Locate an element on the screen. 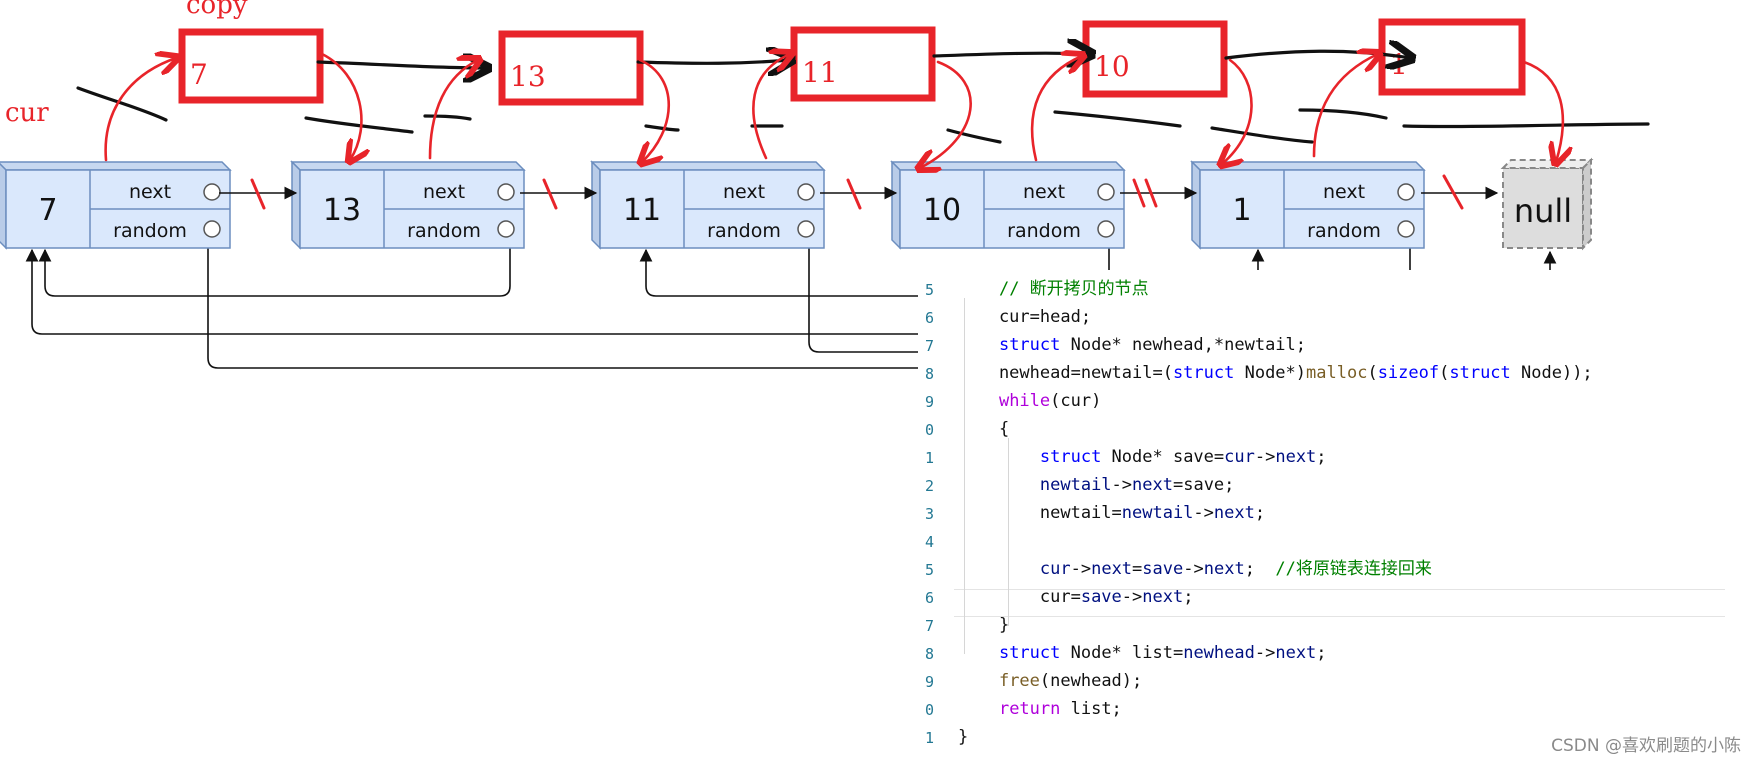  code-token: newhead=newtail=( is located at coordinates (1065, 373).